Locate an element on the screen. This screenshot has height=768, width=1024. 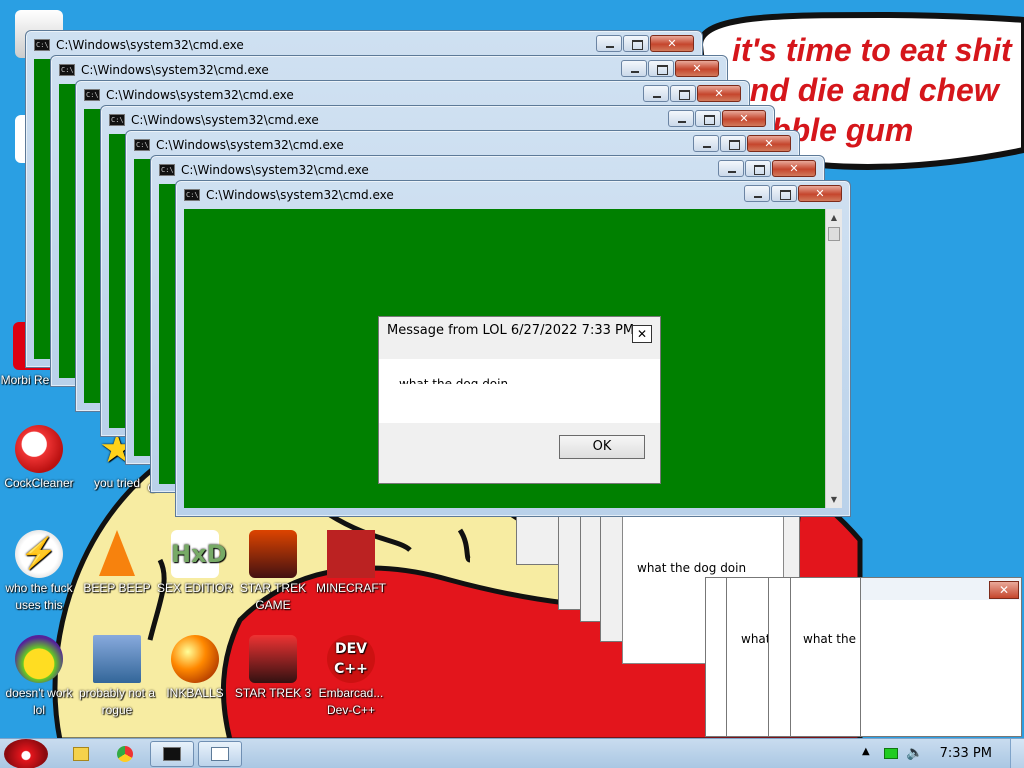
scrollbar: ▲▼ is located at coordinates (833, 358).